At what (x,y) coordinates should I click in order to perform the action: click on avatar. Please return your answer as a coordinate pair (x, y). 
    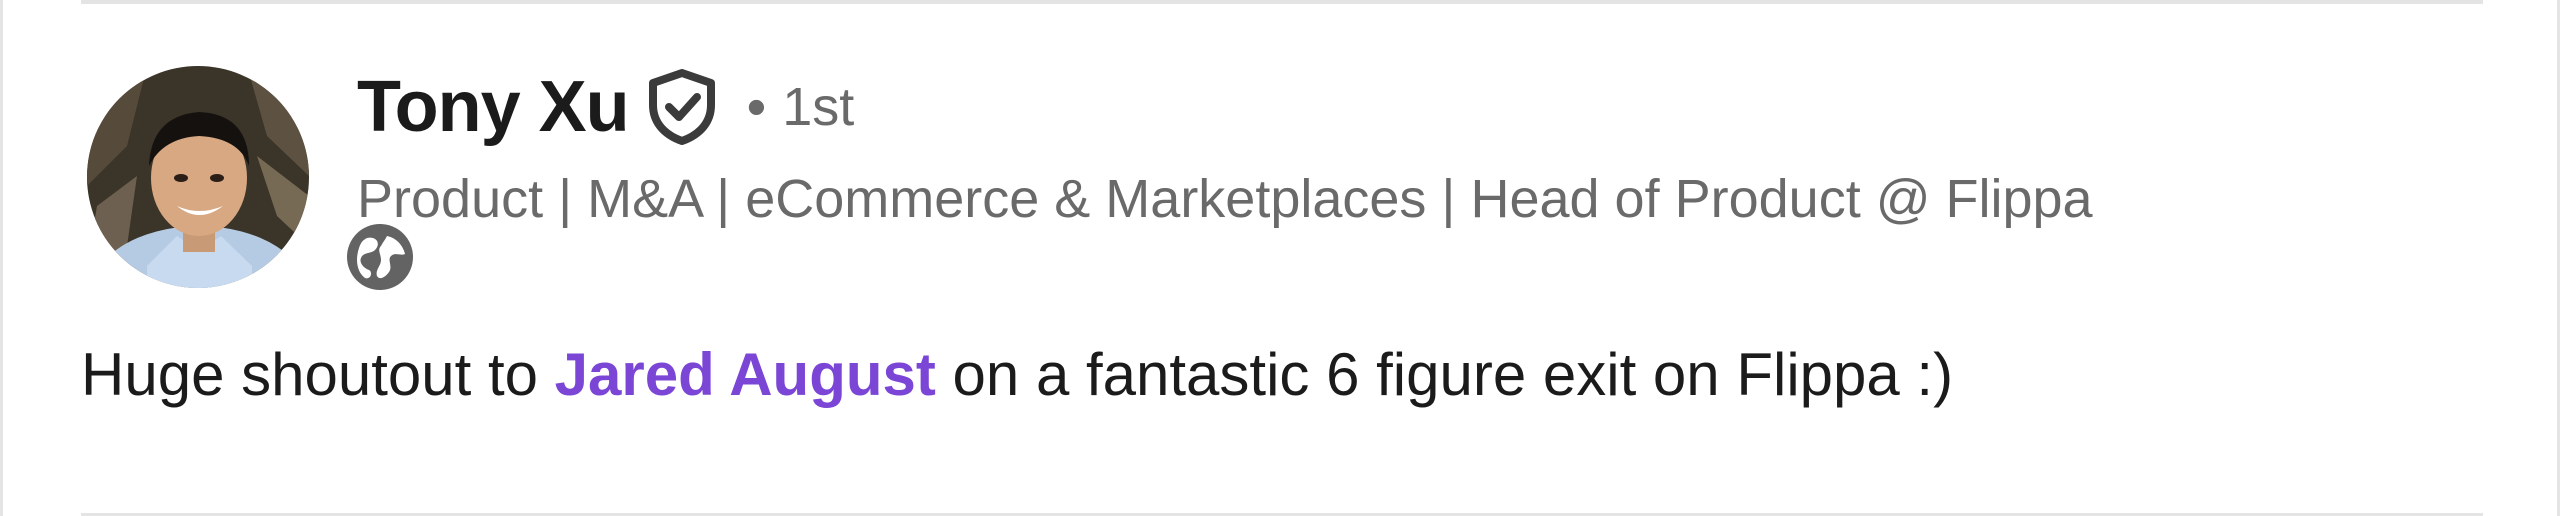
    Looking at the image, I should click on (198, 177).